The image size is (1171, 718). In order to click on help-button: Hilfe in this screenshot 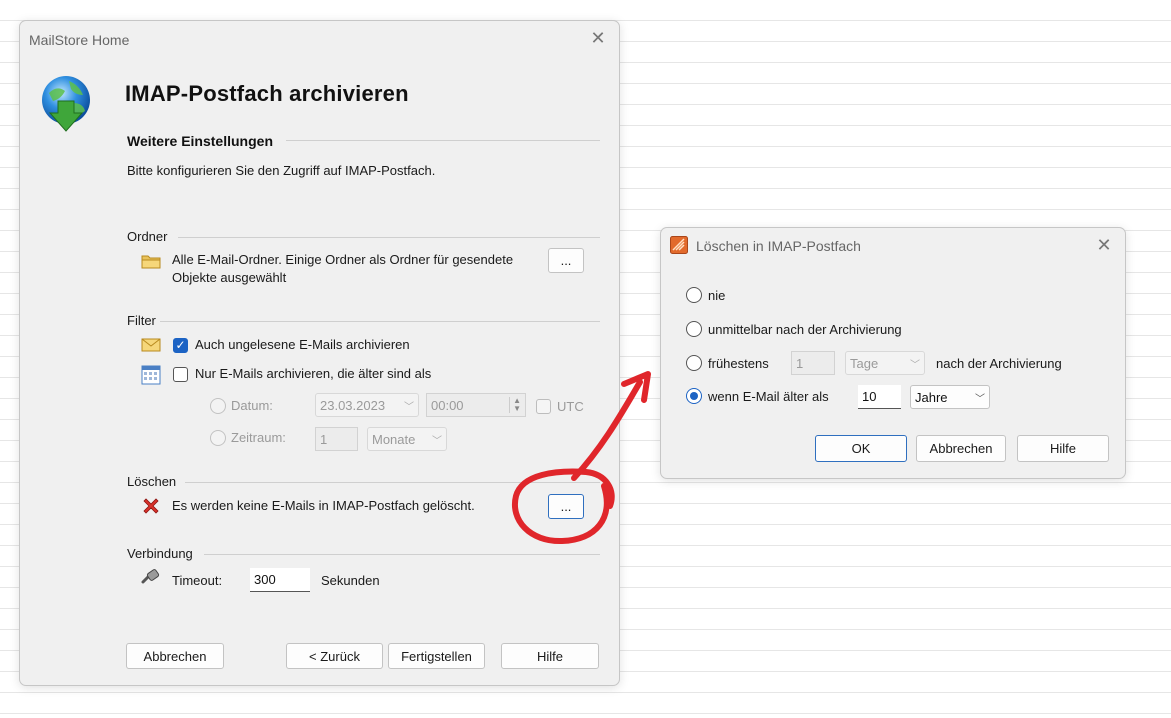, I will do `click(550, 656)`.